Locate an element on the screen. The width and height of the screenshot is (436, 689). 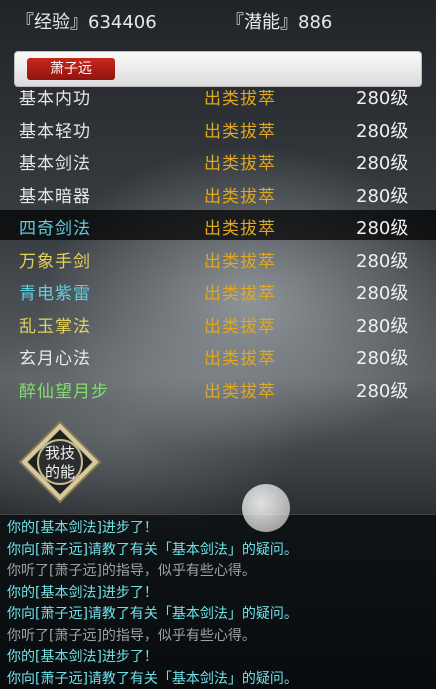
virtual-joystick is located at coordinates (266, 508).